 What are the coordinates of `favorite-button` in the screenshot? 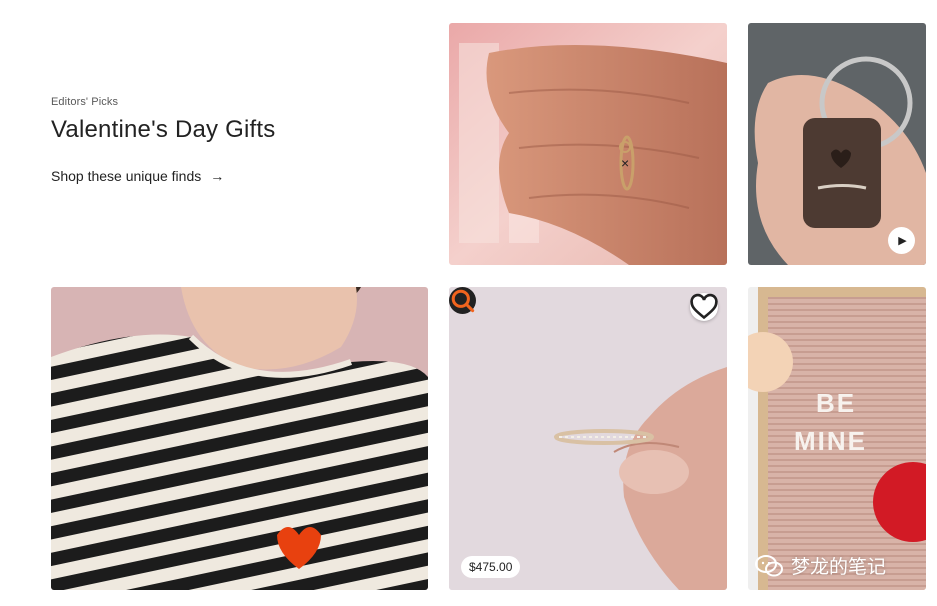 It's located at (704, 307).